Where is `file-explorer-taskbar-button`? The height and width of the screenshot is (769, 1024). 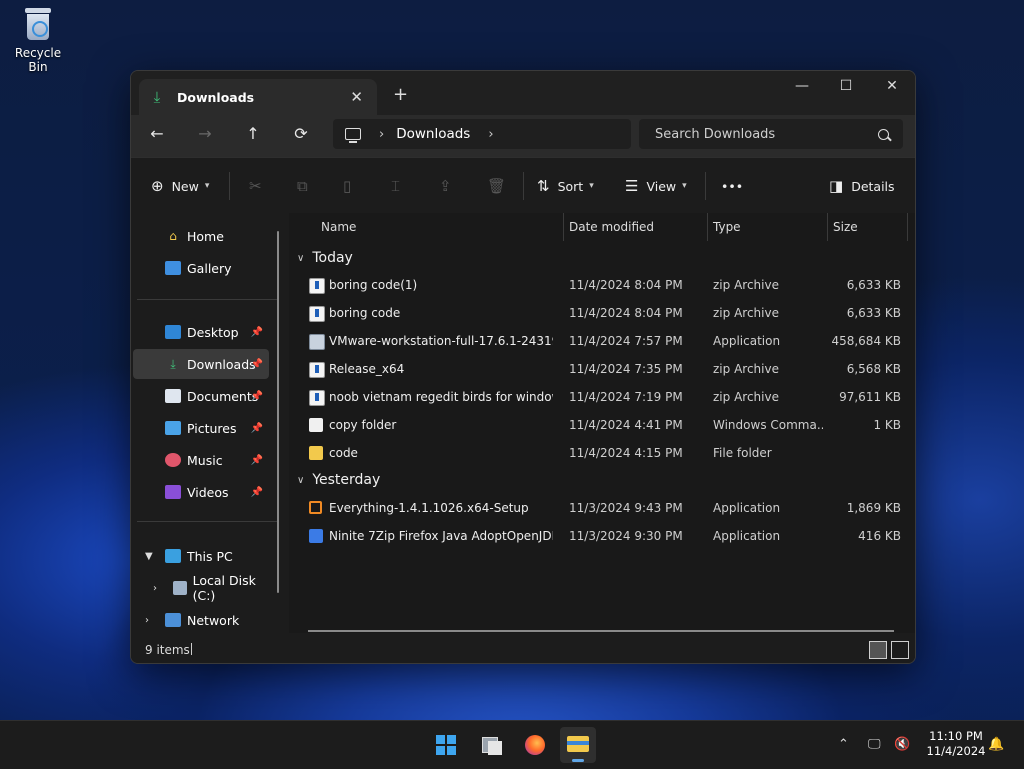
file-explorer-taskbar-button is located at coordinates (578, 745).